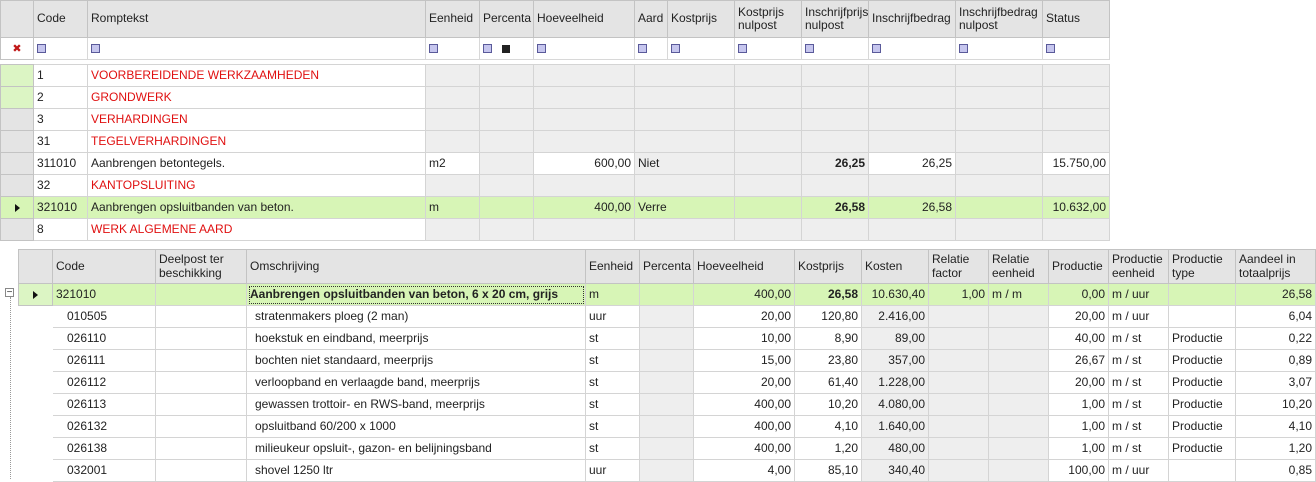 This screenshot has height=482, width=1316. I want to click on cell-romptekst: KANTOPSLUITING, so click(256, 185).